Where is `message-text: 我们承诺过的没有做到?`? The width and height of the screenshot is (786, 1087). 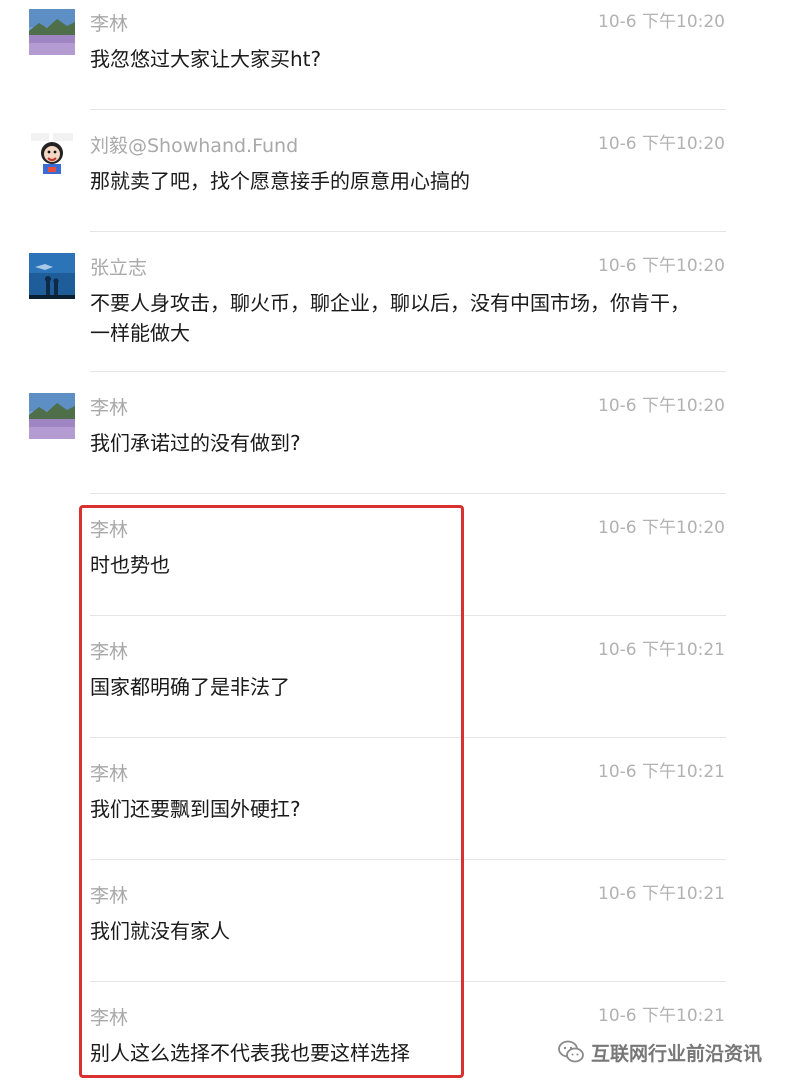
message-text: 我们承诺过的没有做到? is located at coordinates (195, 443).